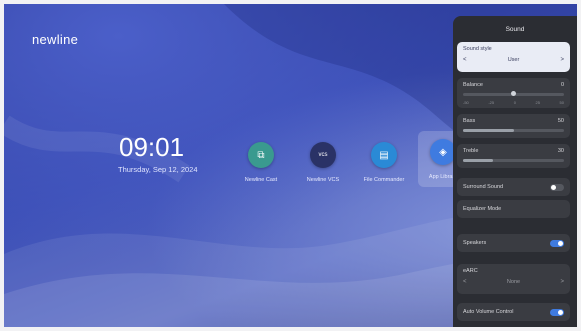 Image resolution: width=581 pixels, height=331 pixels. Describe the element at coordinates (513, 60) in the screenshot. I see `sound-style-value: User` at that location.